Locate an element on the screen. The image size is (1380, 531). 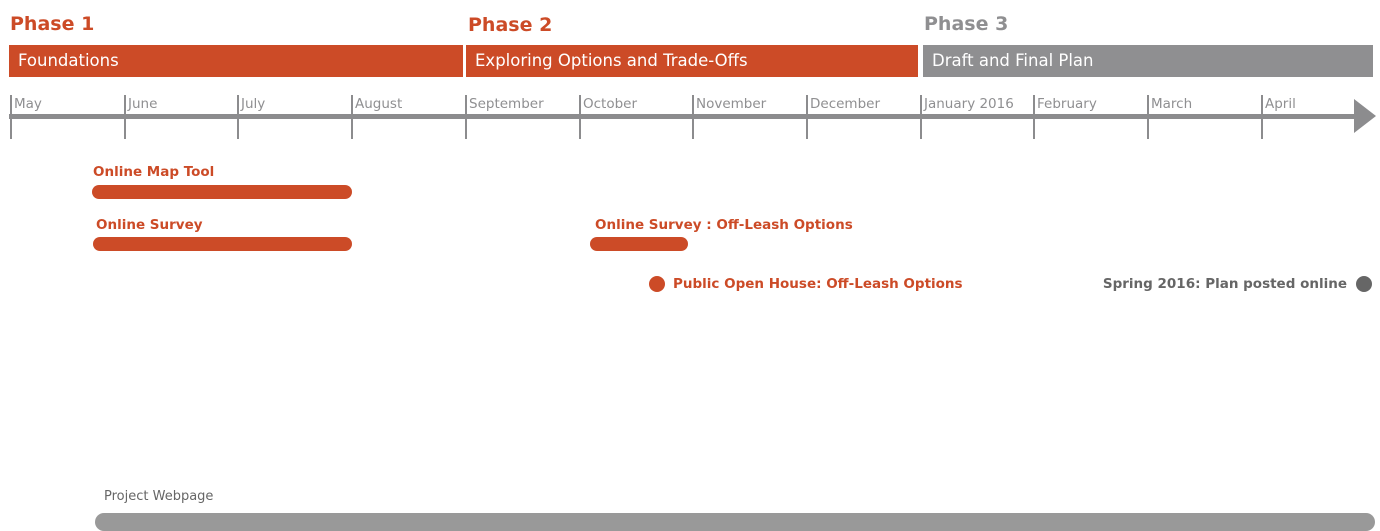
month-label: April is located at coordinates (1280, 104).